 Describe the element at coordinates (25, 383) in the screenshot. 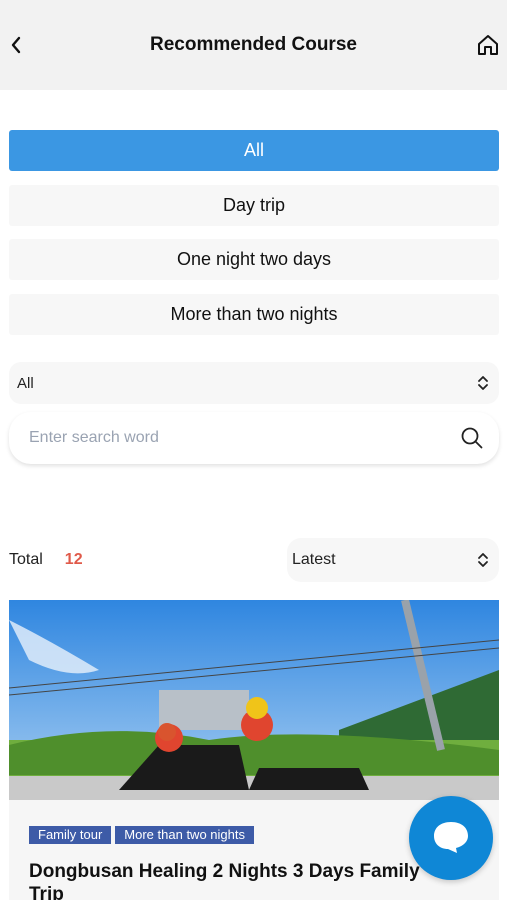

I see `category-select-value: All` at that location.